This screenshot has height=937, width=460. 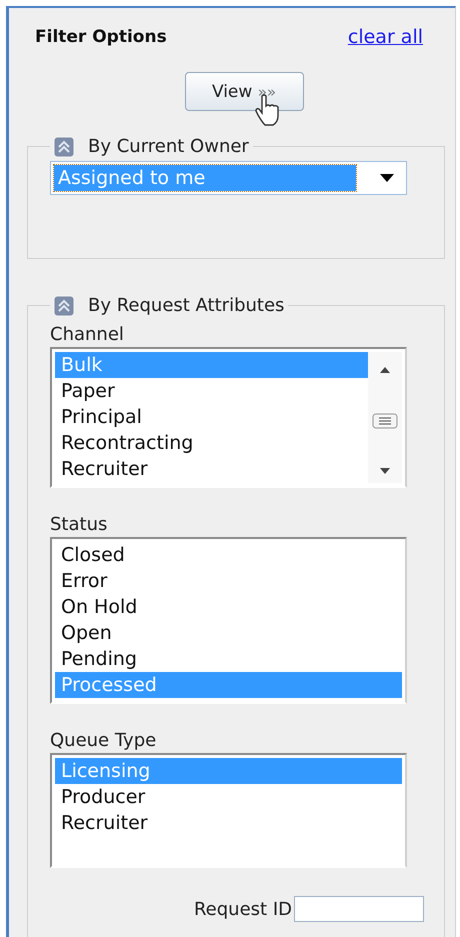 What do you see at coordinates (228, 607) in the screenshot?
I see `list-option: On Hold` at bounding box center [228, 607].